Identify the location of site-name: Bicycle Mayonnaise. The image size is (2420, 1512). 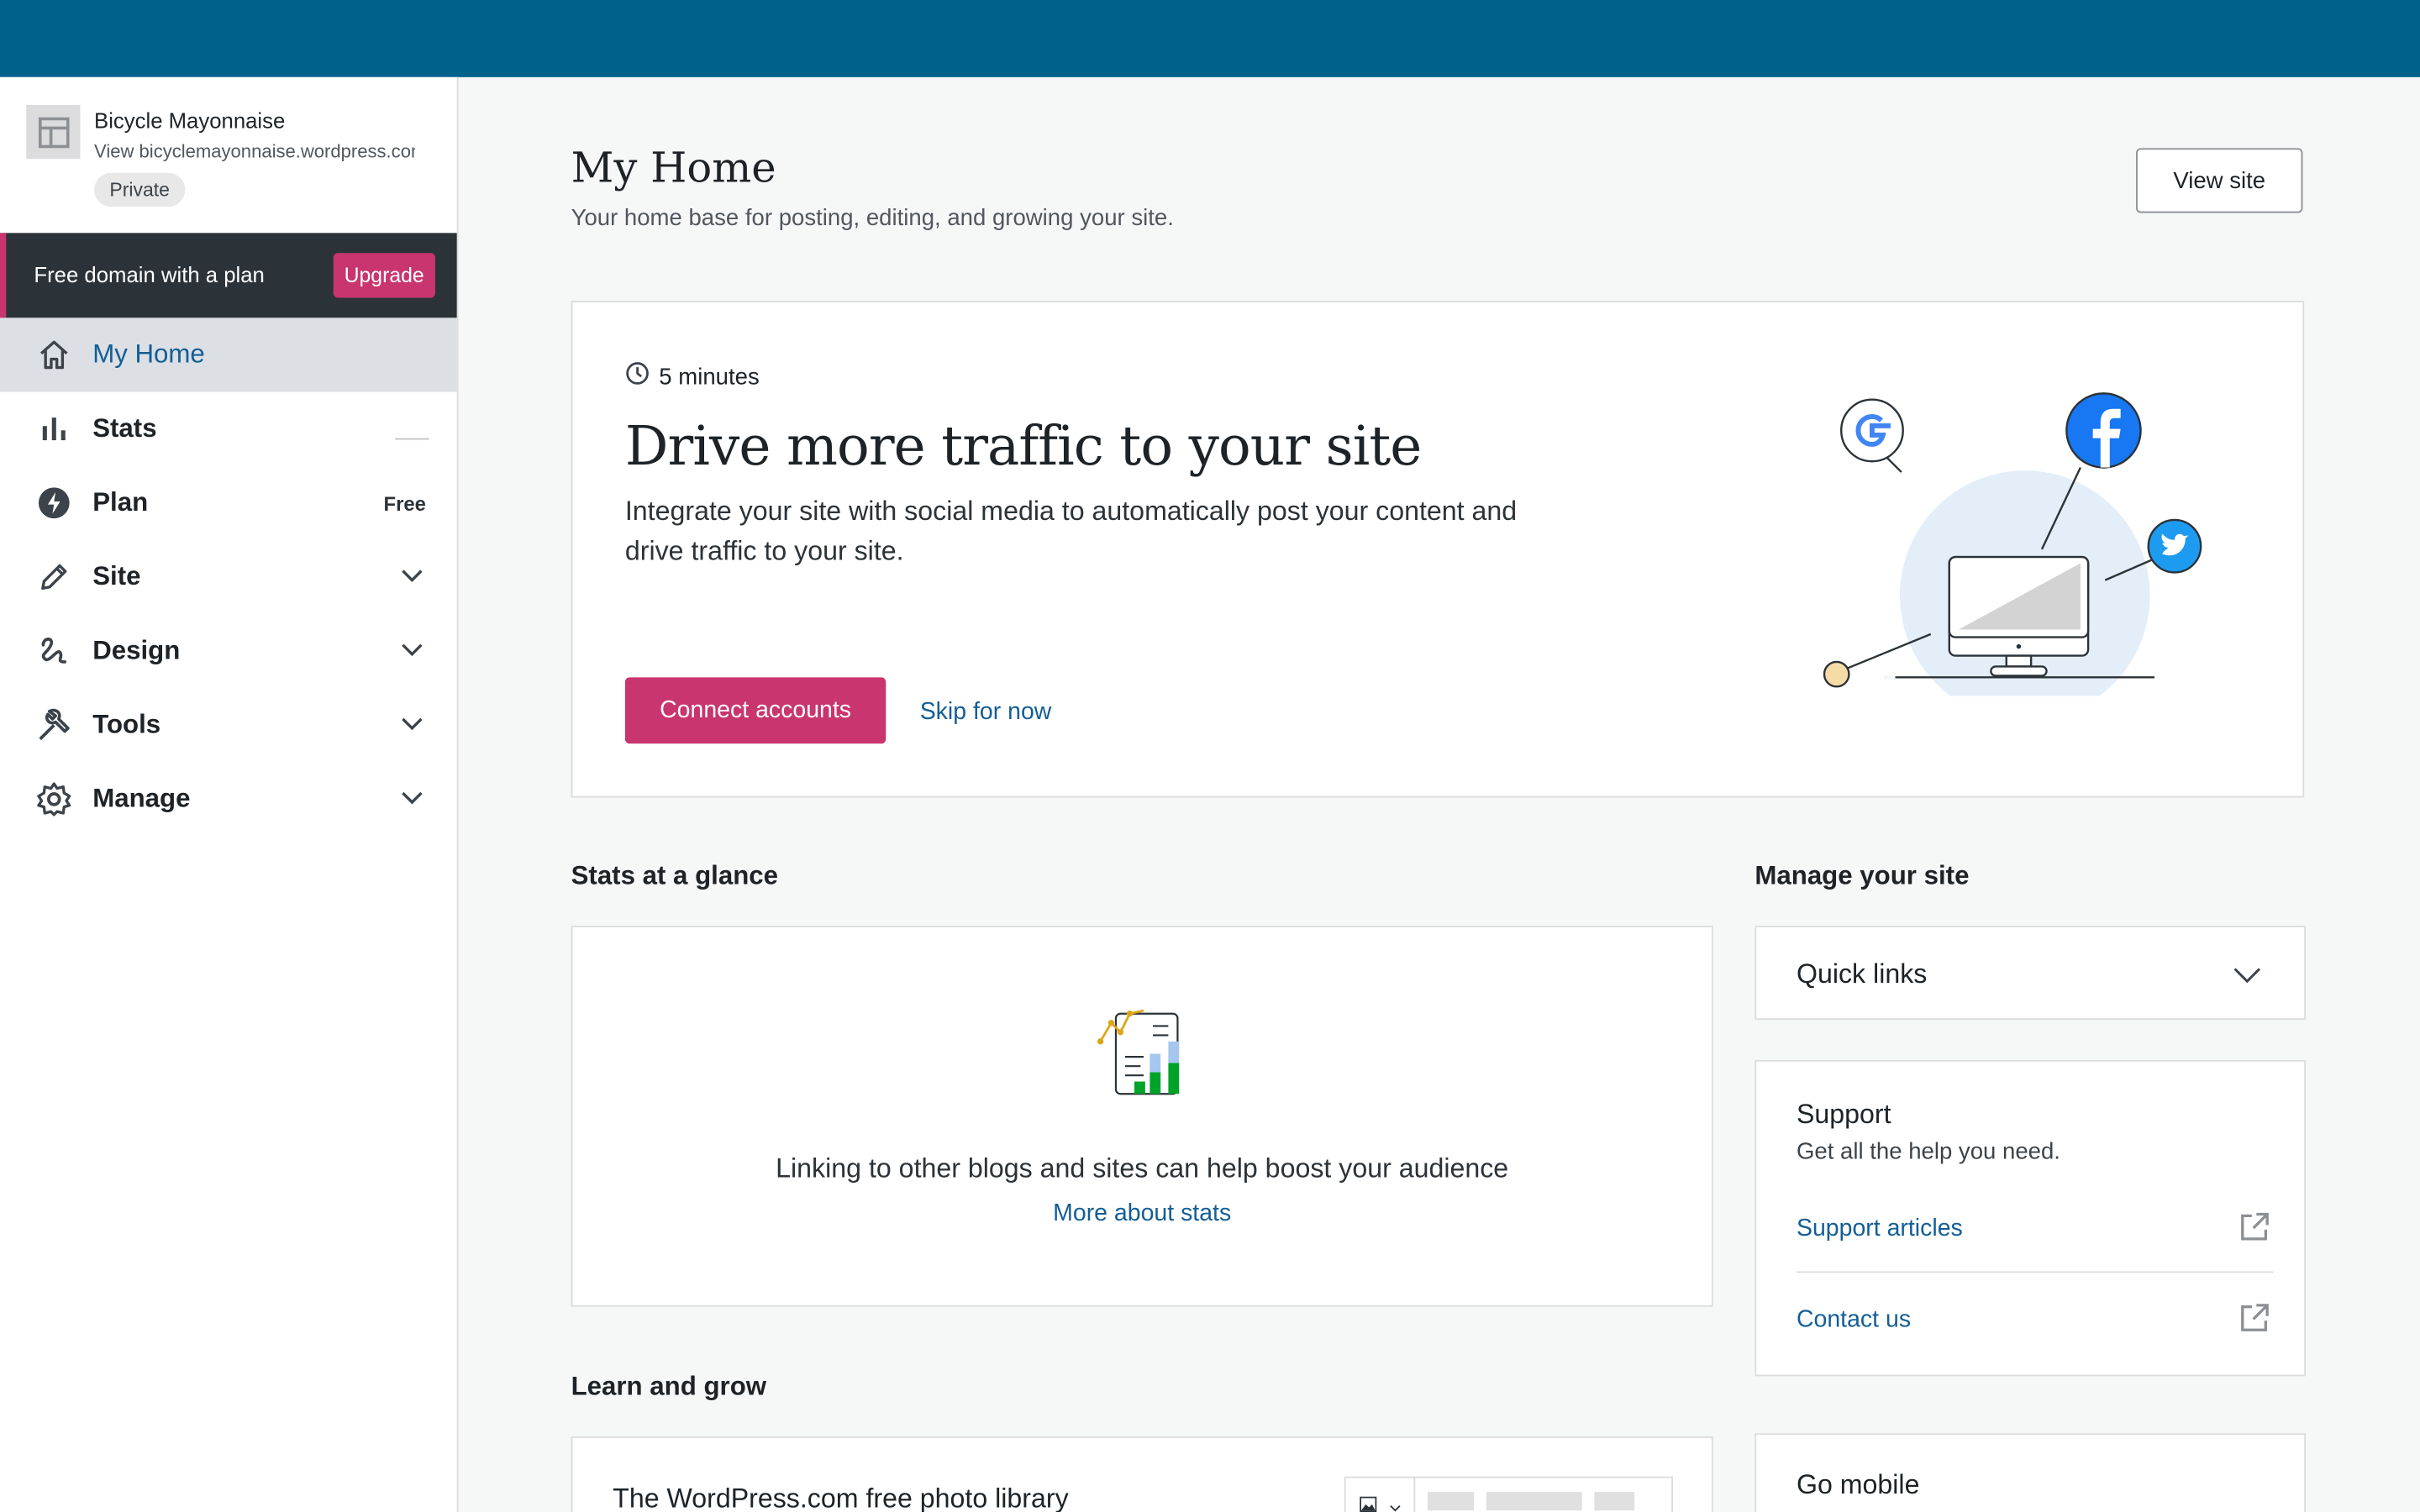
(189, 120).